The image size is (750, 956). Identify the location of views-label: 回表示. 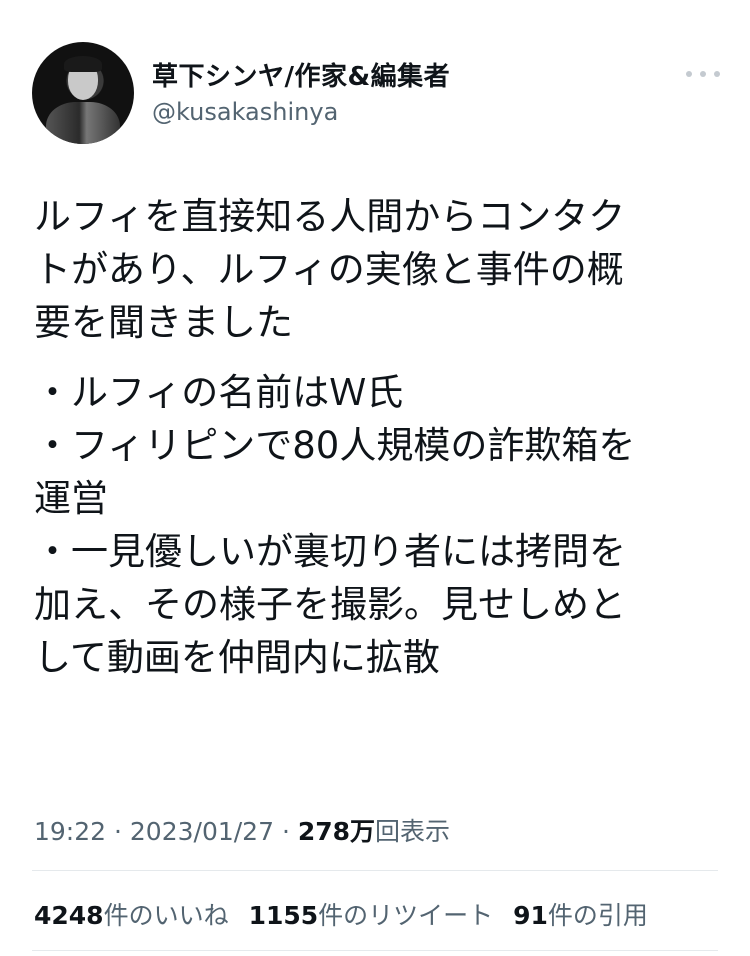
(413, 831).